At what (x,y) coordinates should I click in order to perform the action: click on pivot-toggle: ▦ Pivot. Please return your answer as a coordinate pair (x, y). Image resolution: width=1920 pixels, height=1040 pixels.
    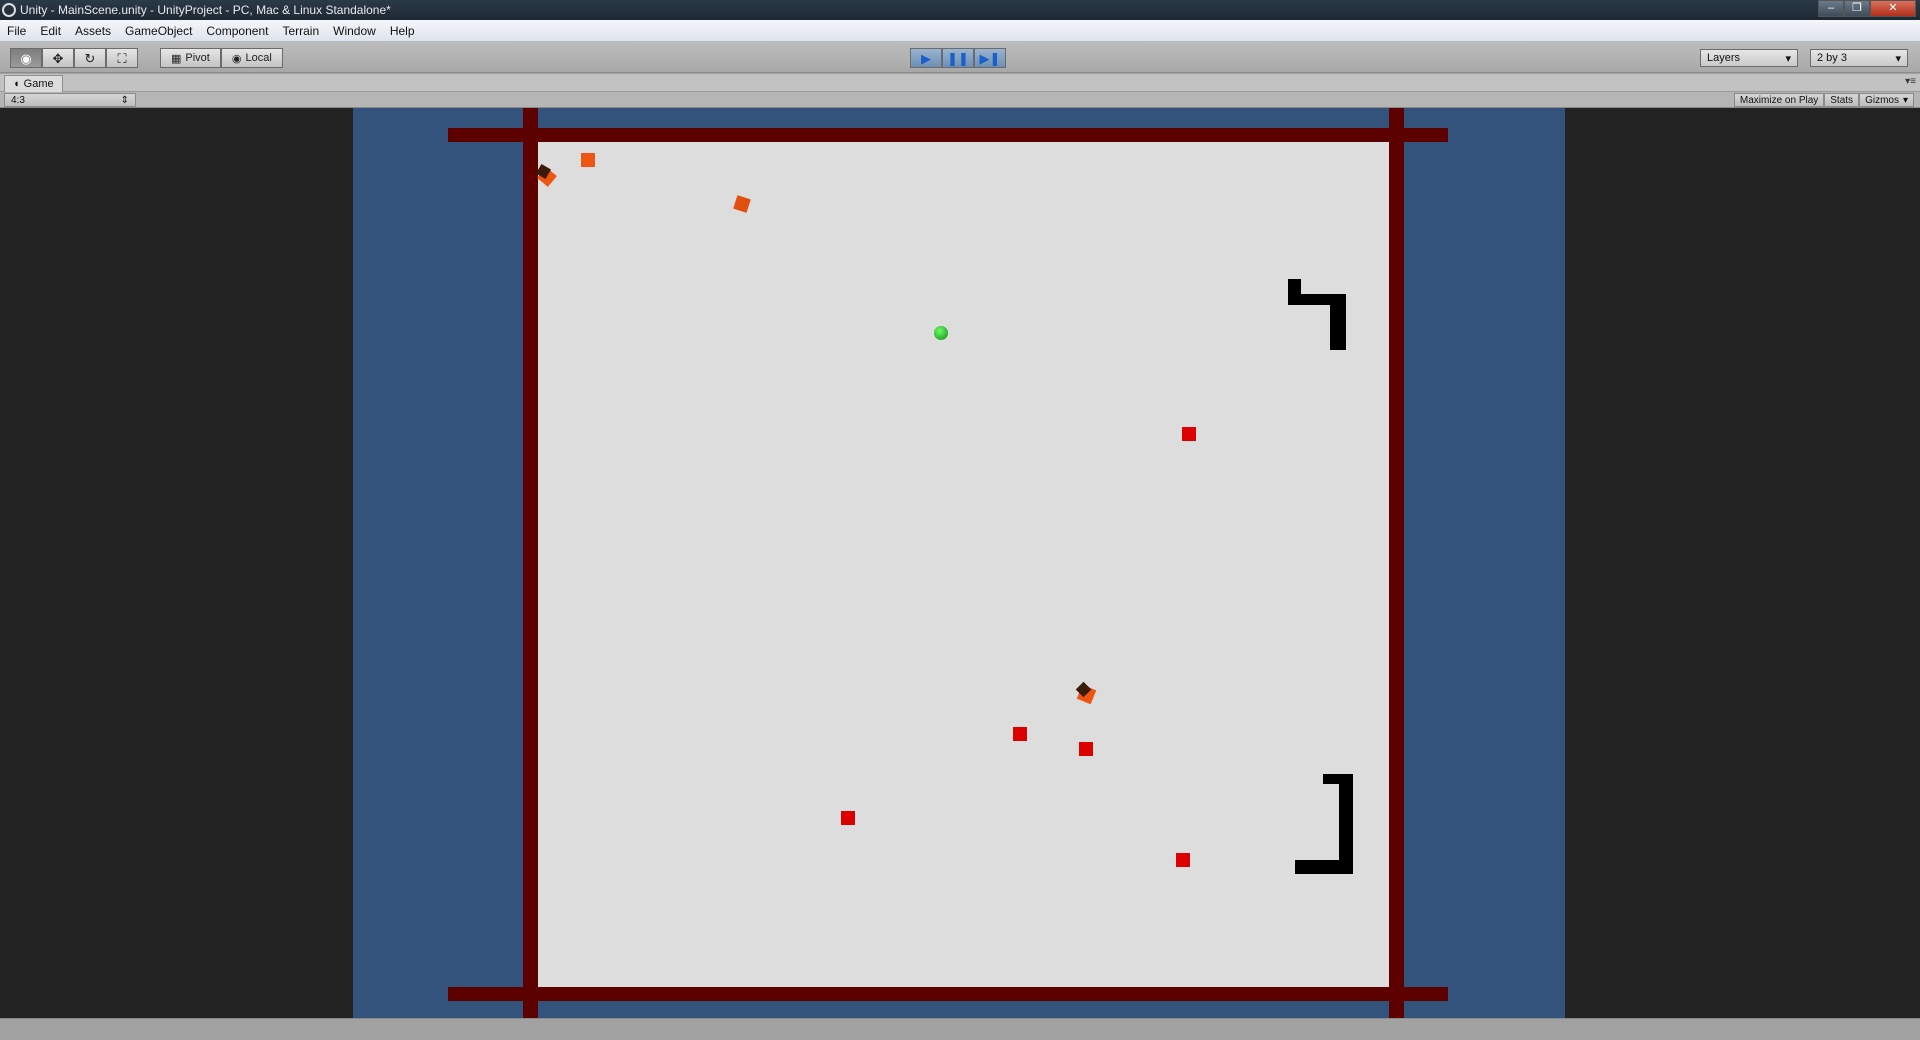
    Looking at the image, I should click on (190, 58).